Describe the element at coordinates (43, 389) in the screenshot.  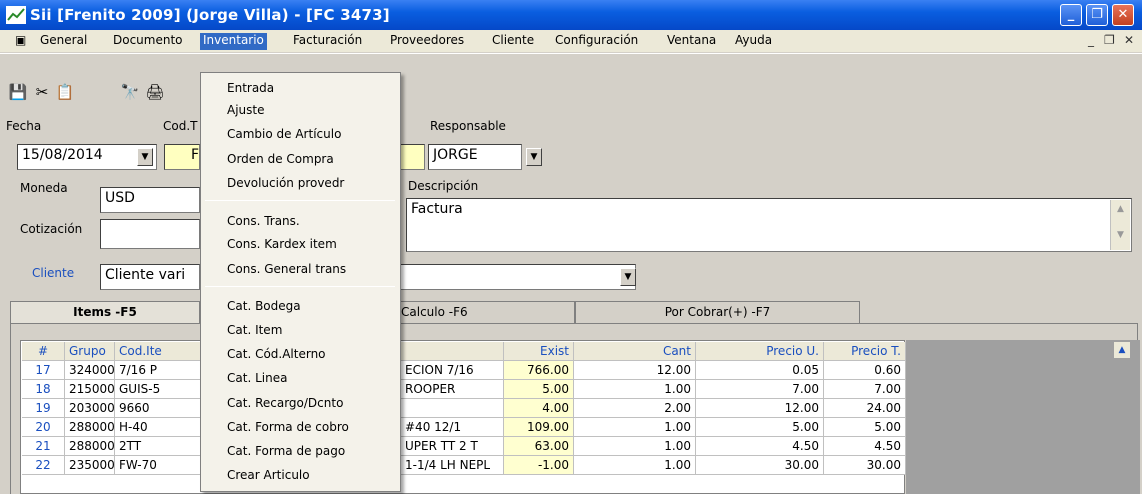
I see `grid-cell: 18` at that location.